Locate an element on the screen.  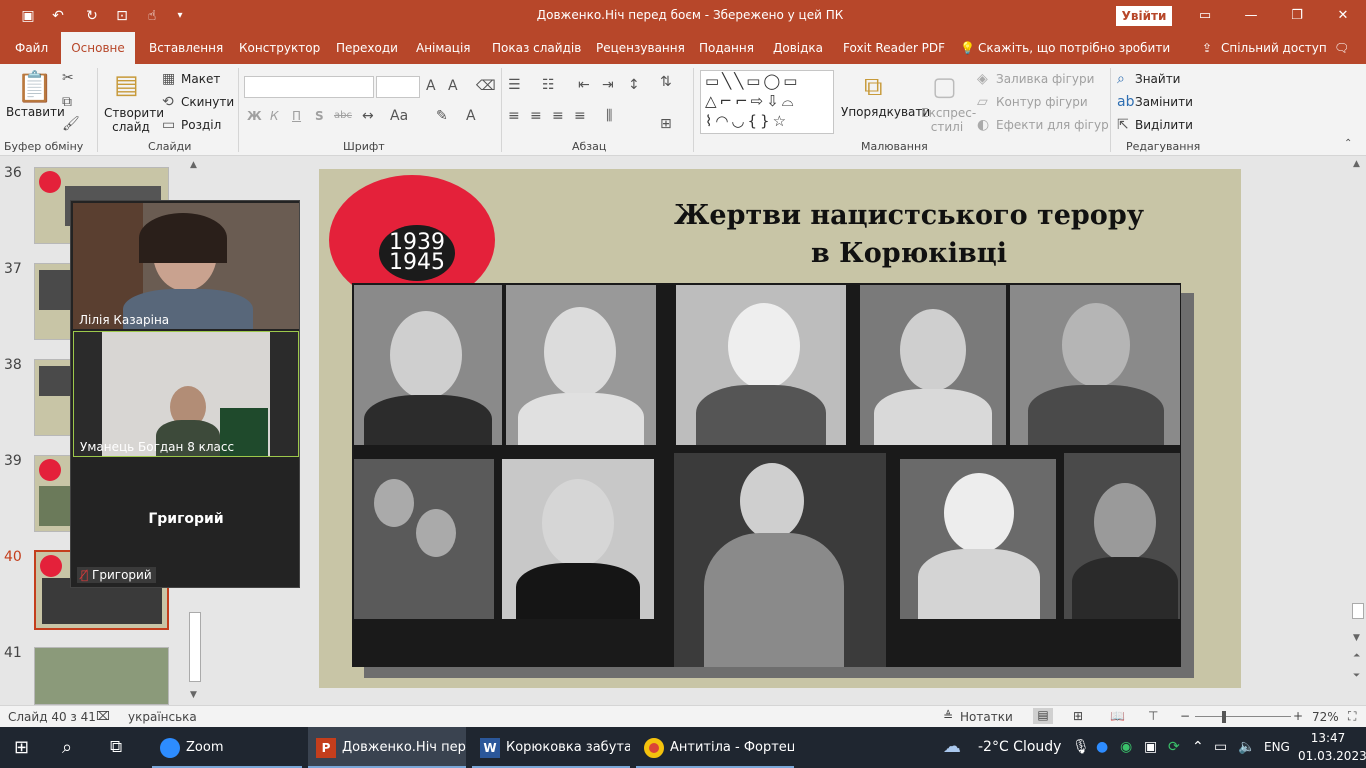
smartart-icon: ⊞ is located at coordinates (666, 124).